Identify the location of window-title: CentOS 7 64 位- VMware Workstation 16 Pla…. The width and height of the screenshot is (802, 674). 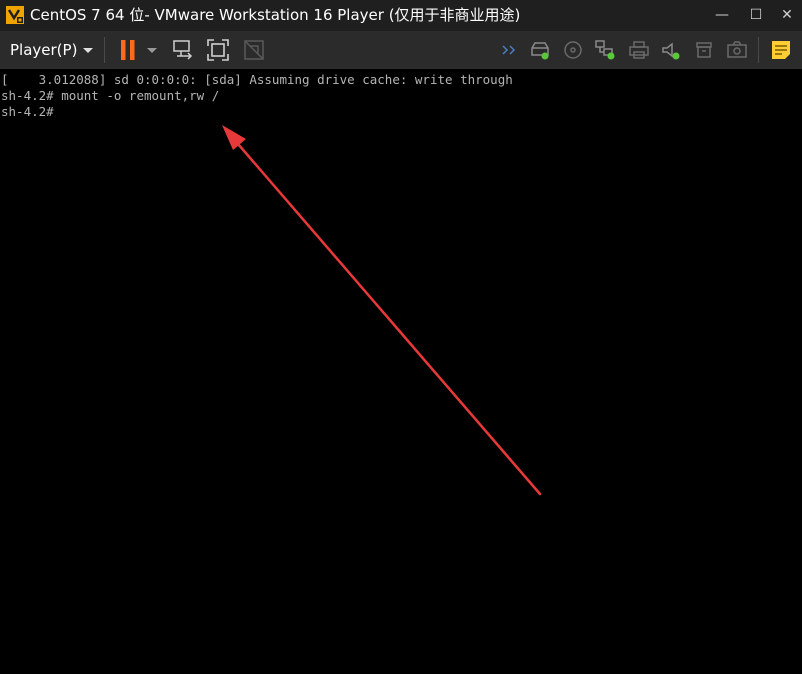
(275, 15).